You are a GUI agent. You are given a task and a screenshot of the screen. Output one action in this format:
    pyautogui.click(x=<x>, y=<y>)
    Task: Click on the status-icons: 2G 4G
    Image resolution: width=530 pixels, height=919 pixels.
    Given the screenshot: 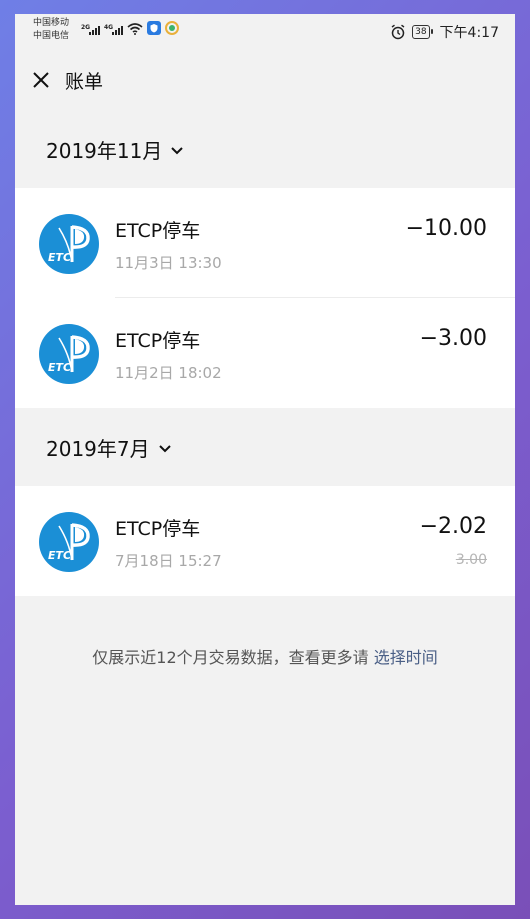 What is the action you would take?
    pyautogui.click(x=130, y=28)
    